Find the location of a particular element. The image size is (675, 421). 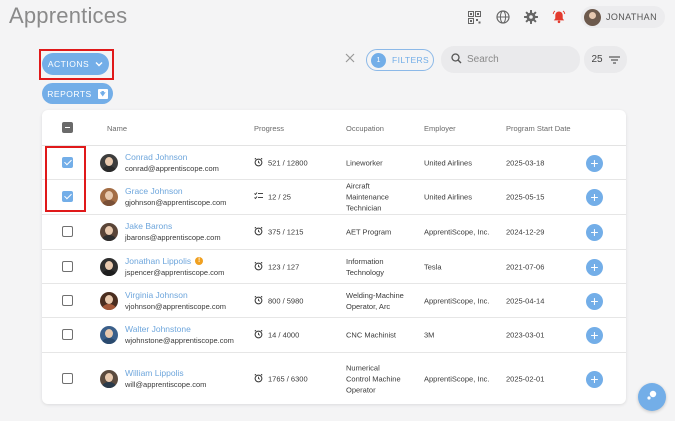

top-toolbar: JONATHAN is located at coordinates (566, 17).